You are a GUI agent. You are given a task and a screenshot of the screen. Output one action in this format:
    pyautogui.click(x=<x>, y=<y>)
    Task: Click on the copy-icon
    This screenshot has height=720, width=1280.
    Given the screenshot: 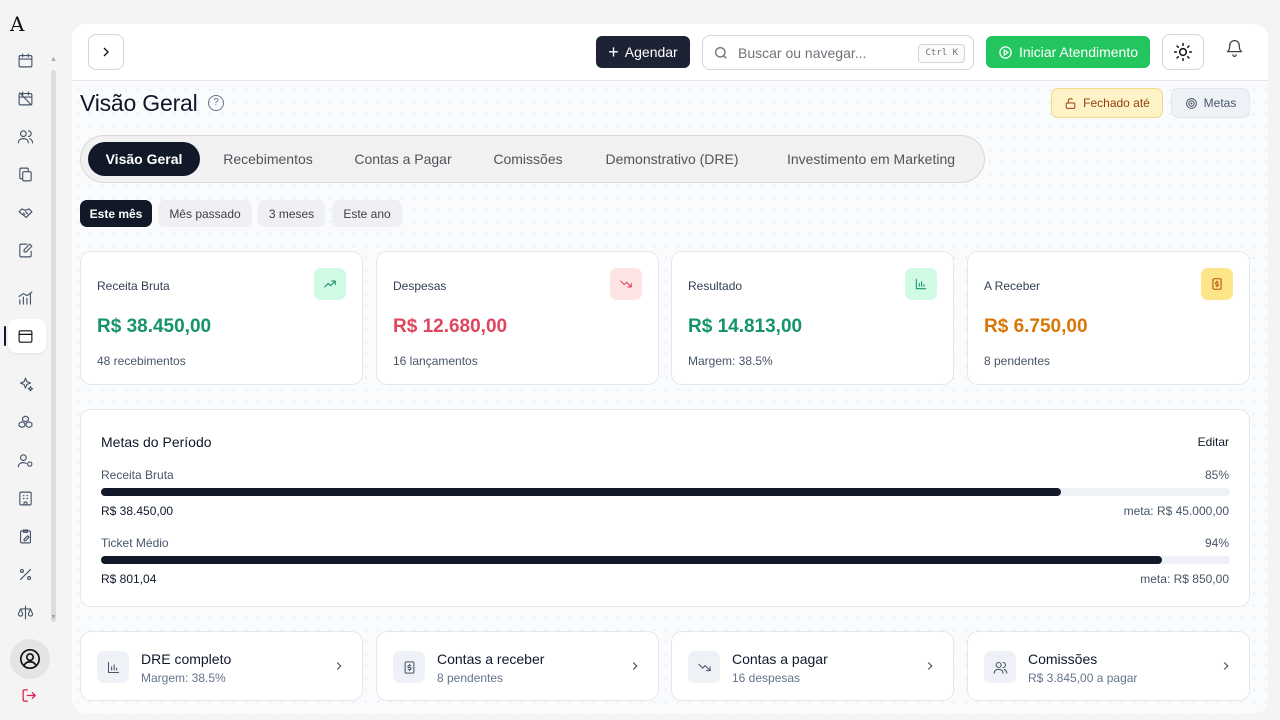 What is the action you would take?
    pyautogui.click(x=25, y=174)
    